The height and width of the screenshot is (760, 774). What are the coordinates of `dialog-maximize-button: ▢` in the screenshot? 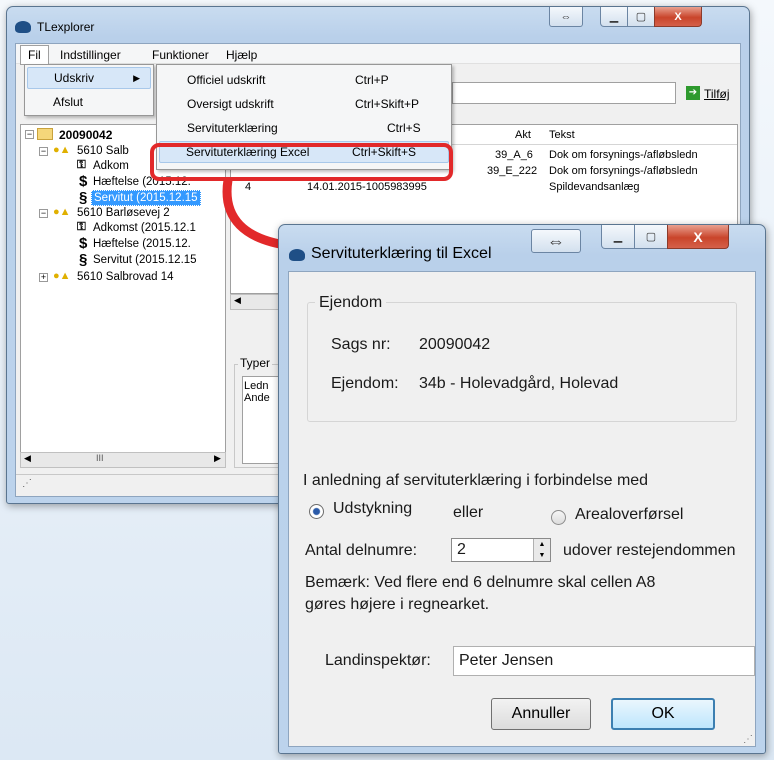 It's located at (651, 237).